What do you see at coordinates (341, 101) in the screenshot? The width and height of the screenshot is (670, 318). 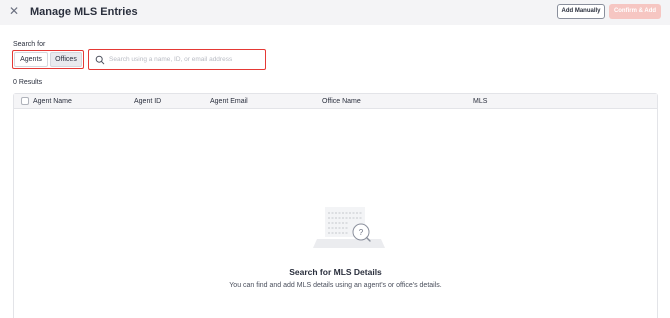 I see `column-office-name: Office Name` at bounding box center [341, 101].